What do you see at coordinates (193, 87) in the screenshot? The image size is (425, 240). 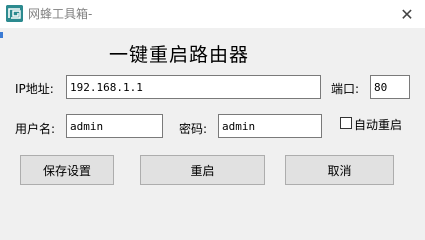 I see `ip-address-input` at bounding box center [193, 87].